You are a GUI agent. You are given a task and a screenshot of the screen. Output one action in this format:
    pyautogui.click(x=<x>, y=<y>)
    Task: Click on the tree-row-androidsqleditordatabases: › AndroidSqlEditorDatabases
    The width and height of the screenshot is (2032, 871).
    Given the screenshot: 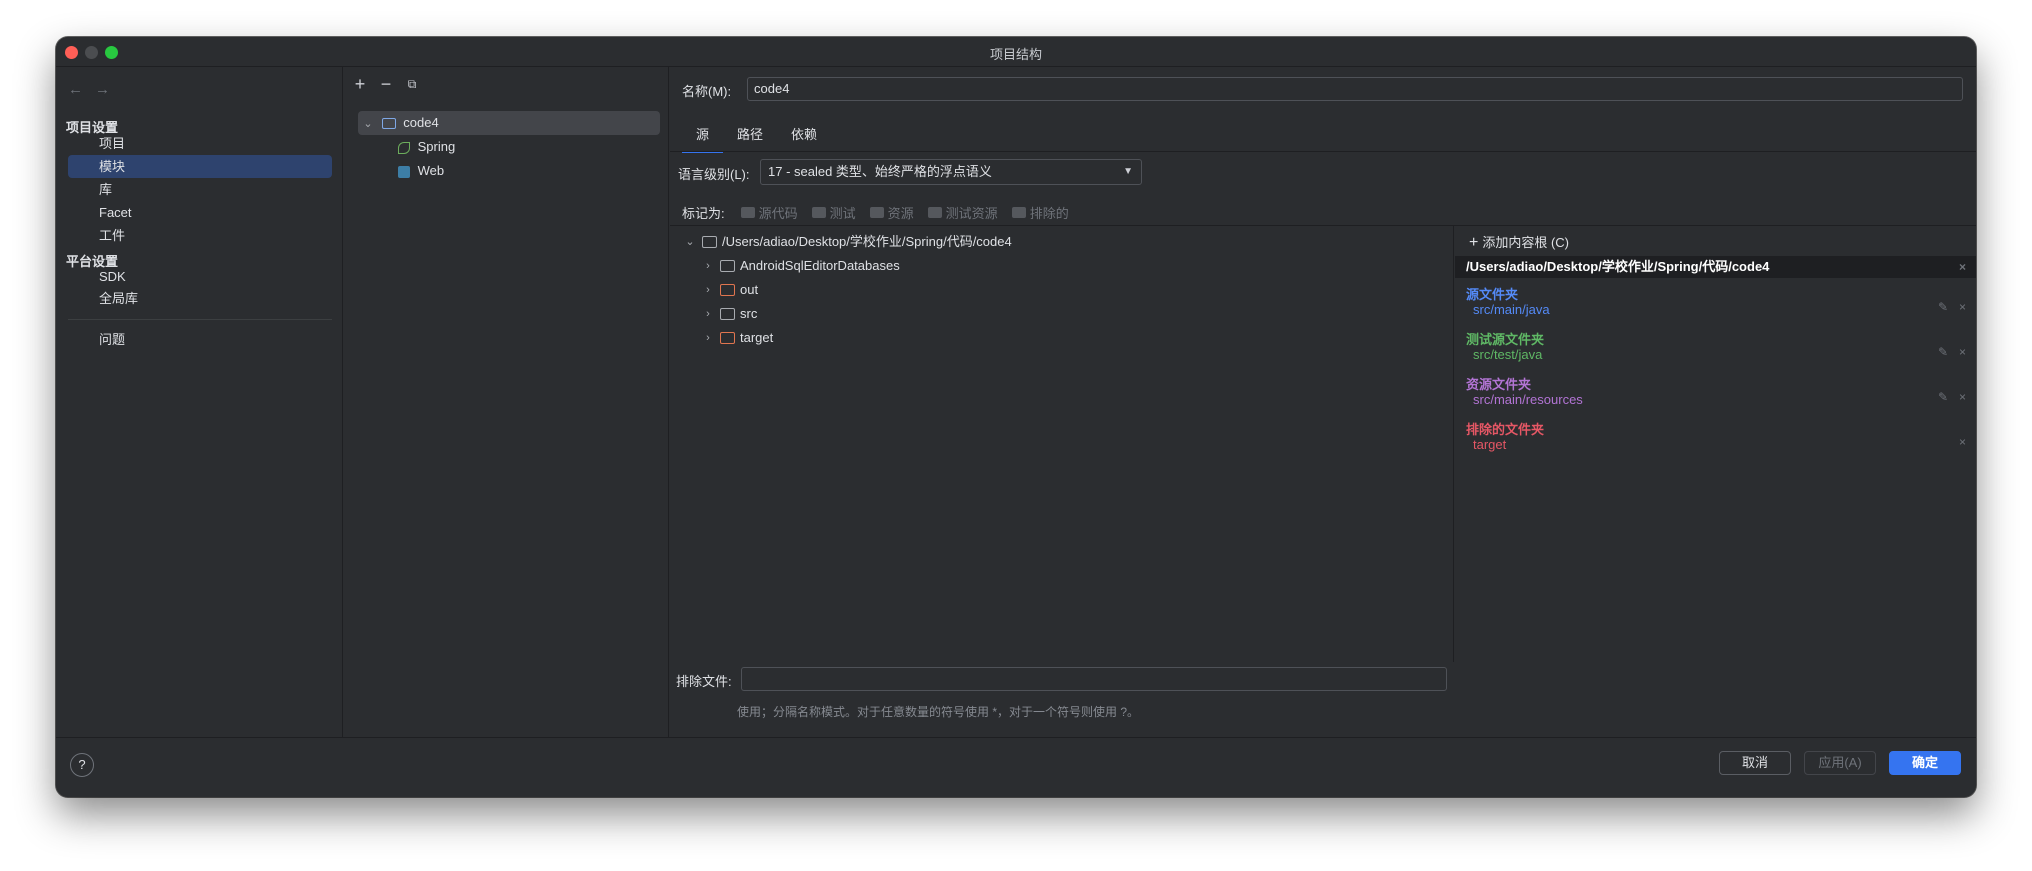 What is the action you would take?
    pyautogui.click(x=800, y=266)
    